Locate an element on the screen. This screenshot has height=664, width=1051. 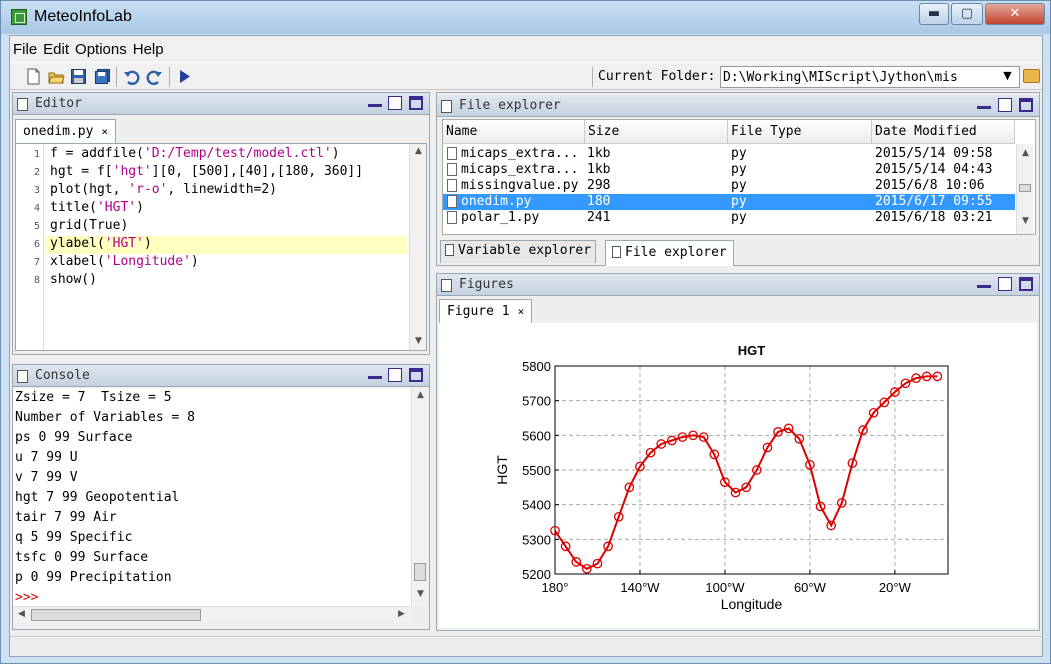
line-number: 4 is located at coordinates (36, 208).